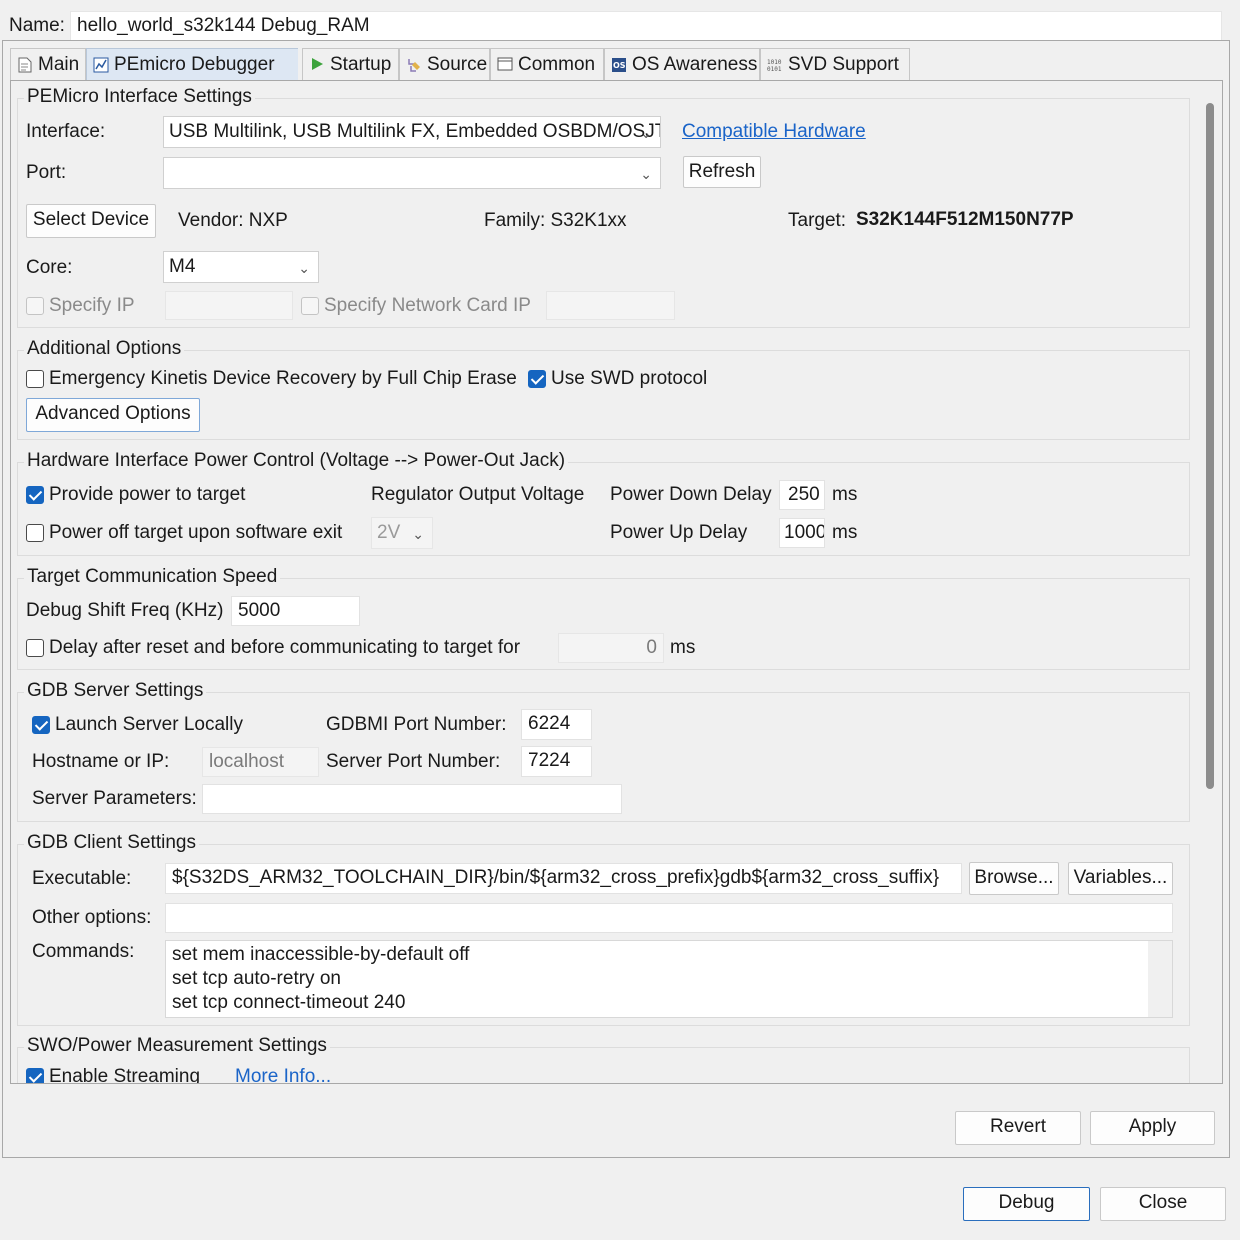  What do you see at coordinates (610, 305) in the screenshot?
I see `network-card-ip-field` at bounding box center [610, 305].